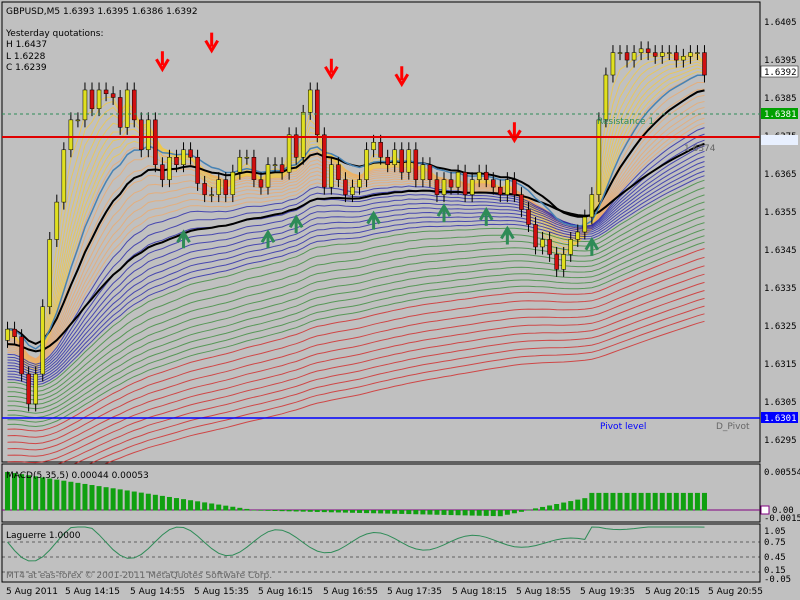  I want to click on laguerre-axis-tick: 1.05, so click(775, 532).